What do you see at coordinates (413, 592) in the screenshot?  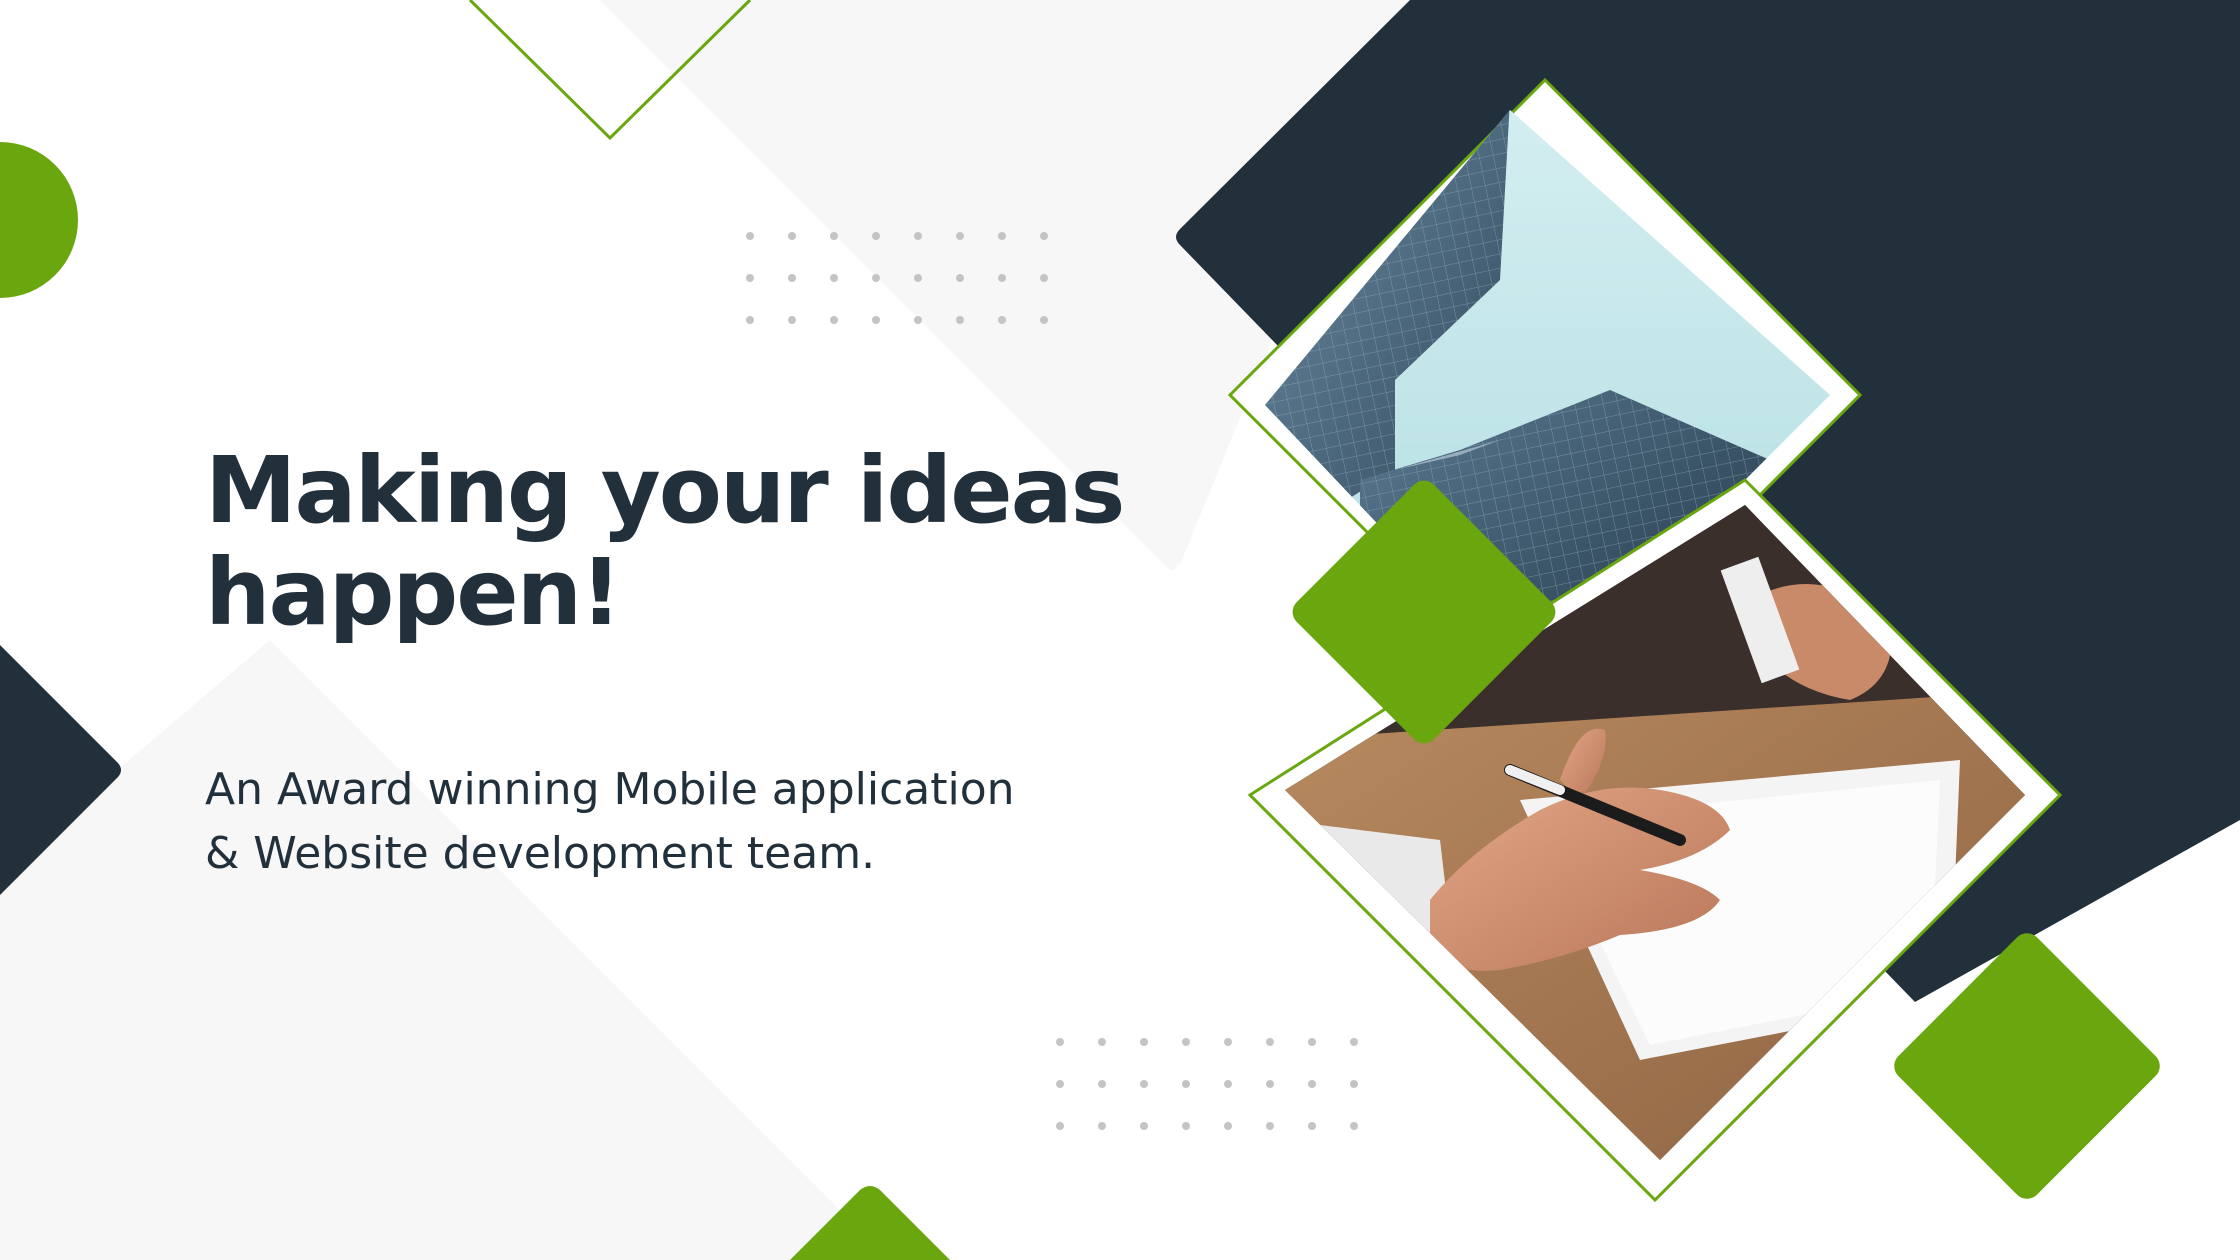 I see `headline-line-2: happen!` at bounding box center [413, 592].